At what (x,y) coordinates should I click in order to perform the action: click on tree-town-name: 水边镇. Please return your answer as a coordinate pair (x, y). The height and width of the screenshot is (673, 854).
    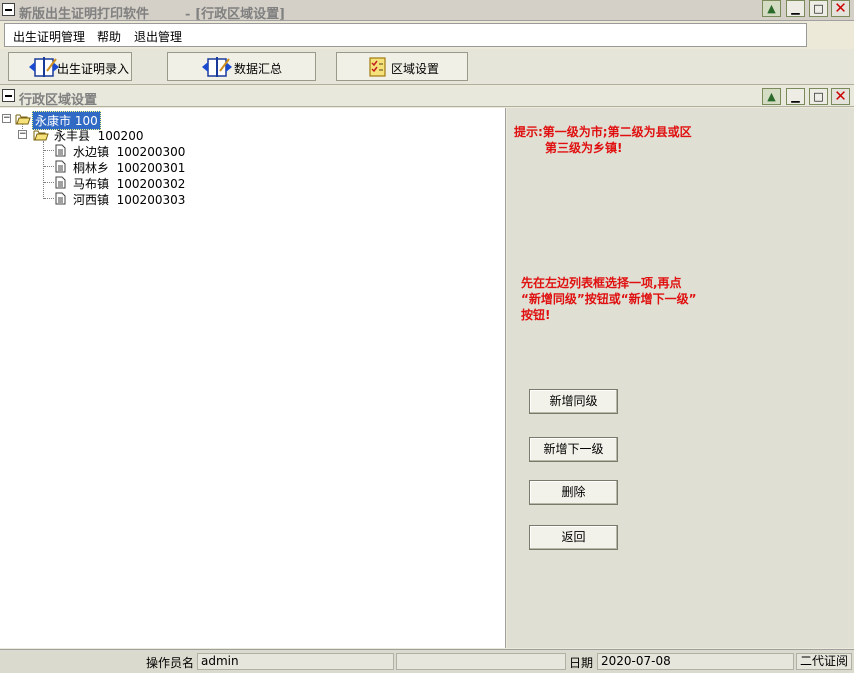
    Looking at the image, I should click on (91, 152).